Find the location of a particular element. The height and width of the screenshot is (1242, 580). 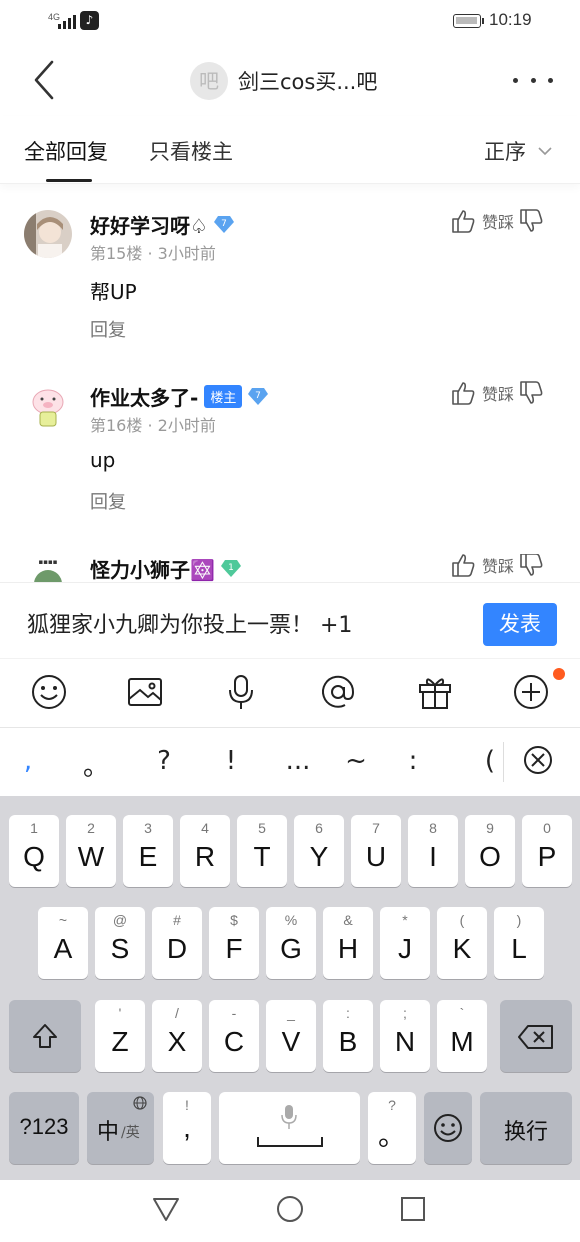

gift-icon is located at coordinates (435, 692).